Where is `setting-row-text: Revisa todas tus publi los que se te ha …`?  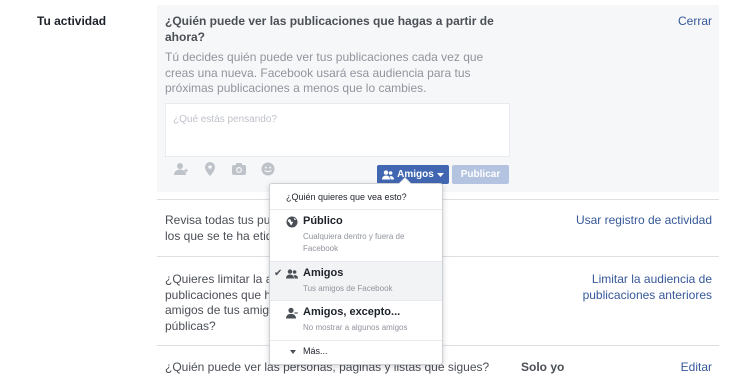
setting-row-text: Revisa todas tus publi los que se te ha … is located at coordinates (225, 228).